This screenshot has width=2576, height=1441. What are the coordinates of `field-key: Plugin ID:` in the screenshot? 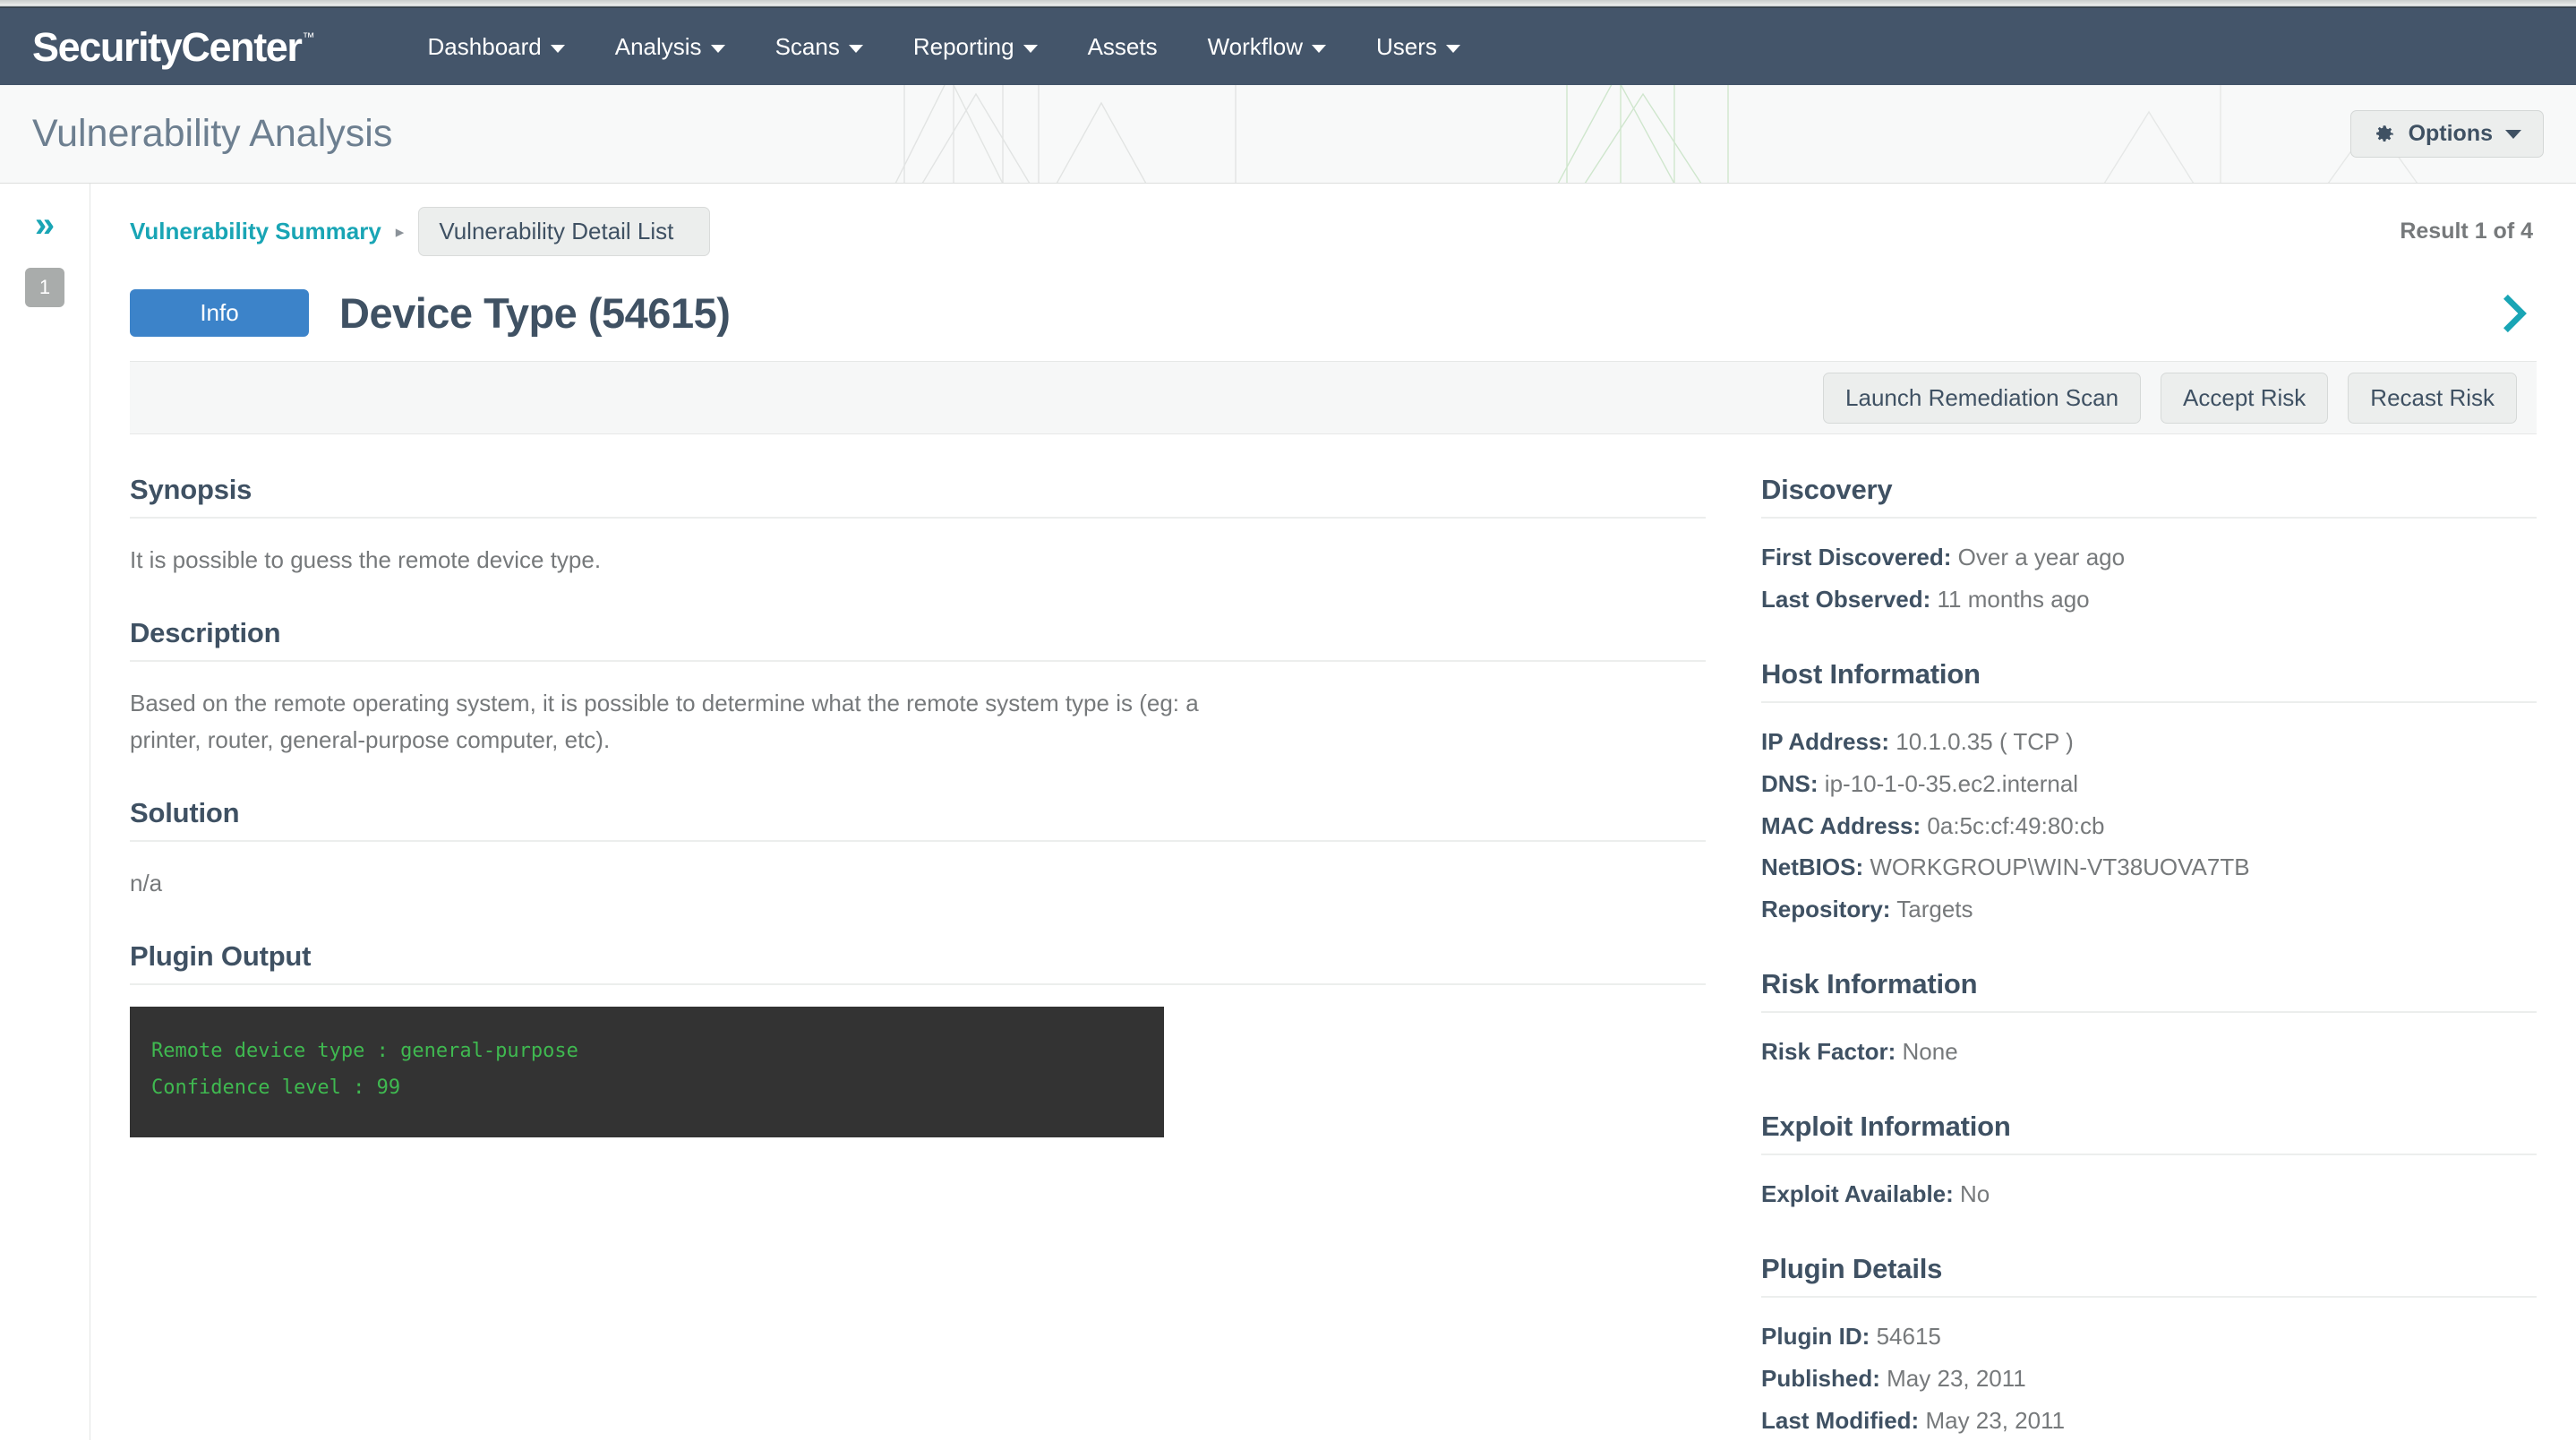 It's located at (1815, 1337).